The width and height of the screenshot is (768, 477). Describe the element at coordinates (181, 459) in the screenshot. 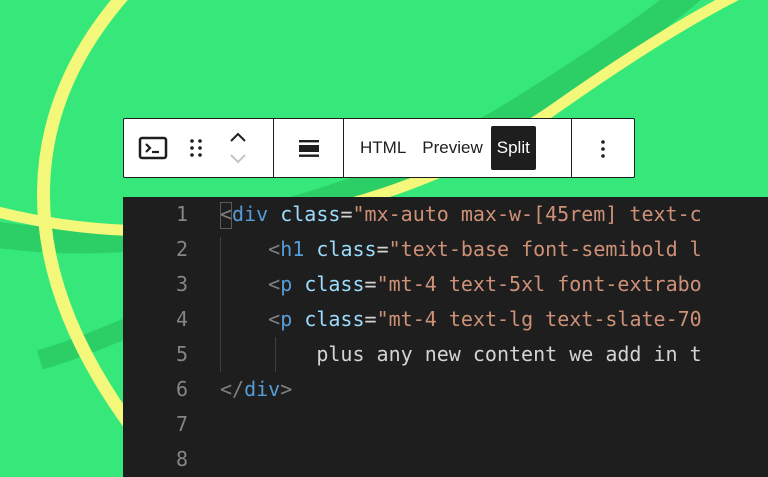

I see `line-number: 8` at that location.